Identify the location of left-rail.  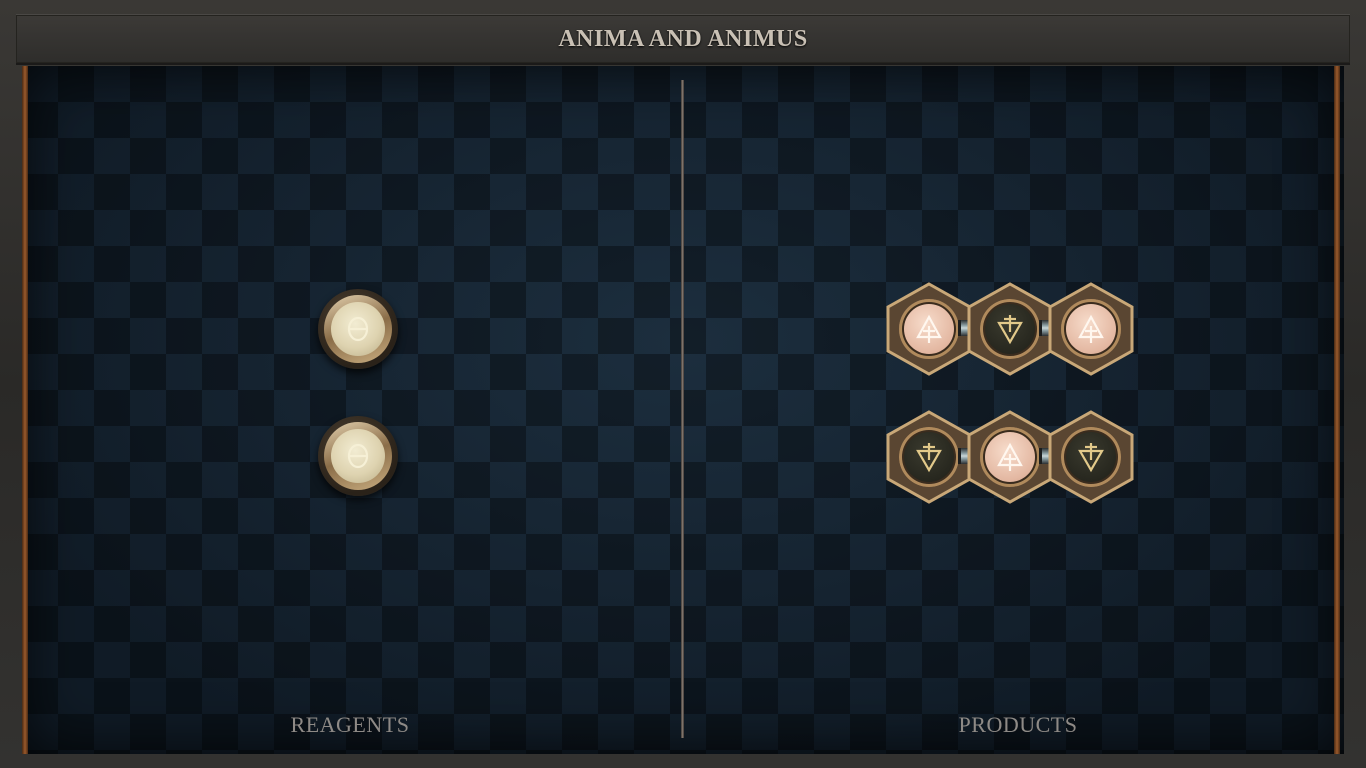
(25, 410).